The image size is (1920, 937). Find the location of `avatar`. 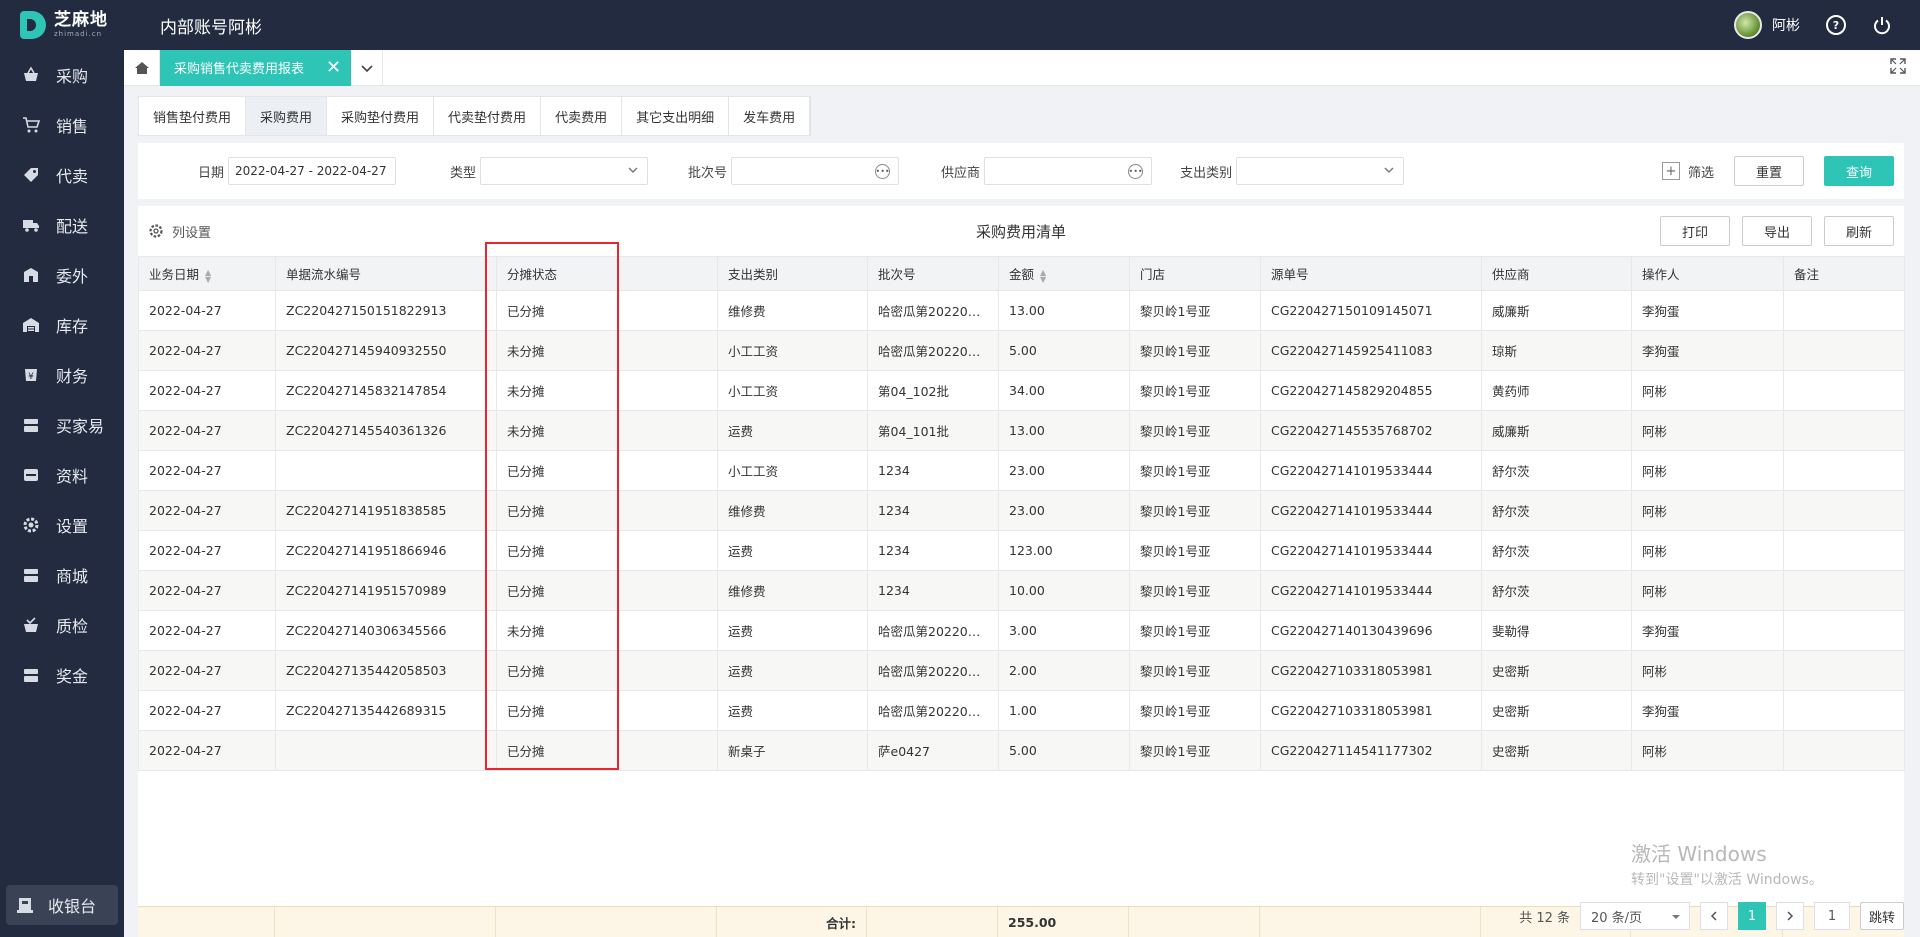

avatar is located at coordinates (1748, 25).